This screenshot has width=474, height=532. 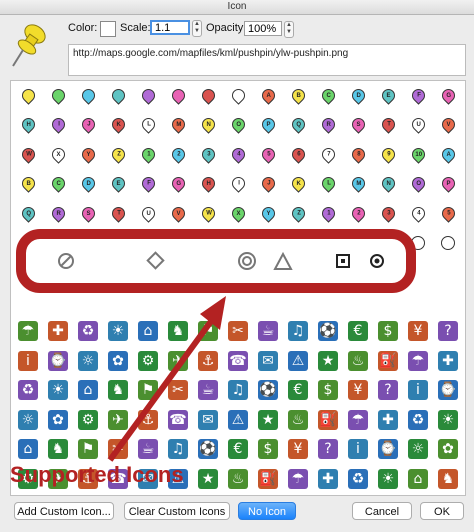 I want to click on scale-stepper: ▲ ▼, so click(x=197, y=28).